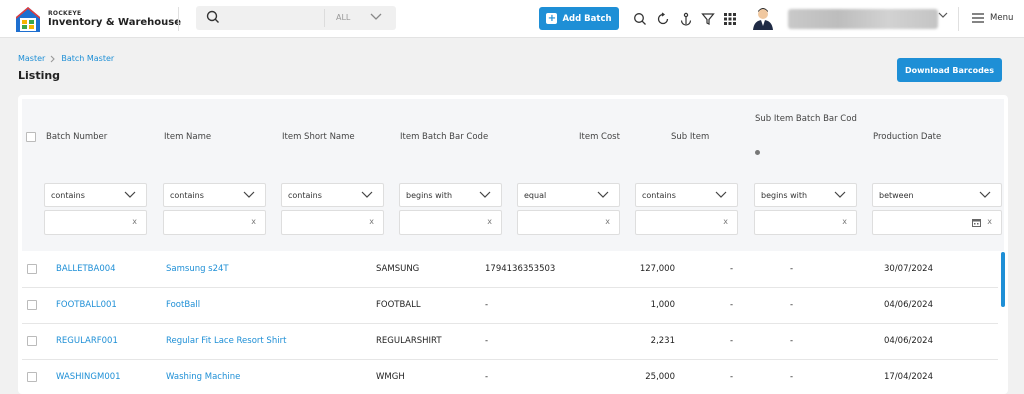 This screenshot has height=394, width=1024. What do you see at coordinates (332, 222) in the screenshot?
I see `filter-input-item-short-name: x` at bounding box center [332, 222].